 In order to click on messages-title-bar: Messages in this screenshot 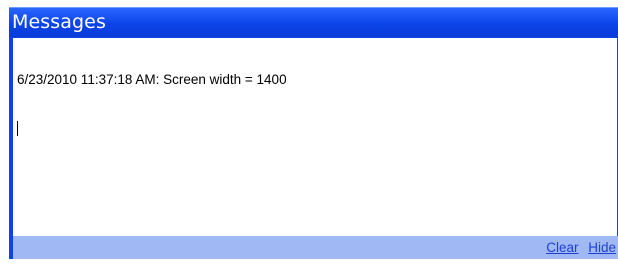, I will do `click(313, 22)`.